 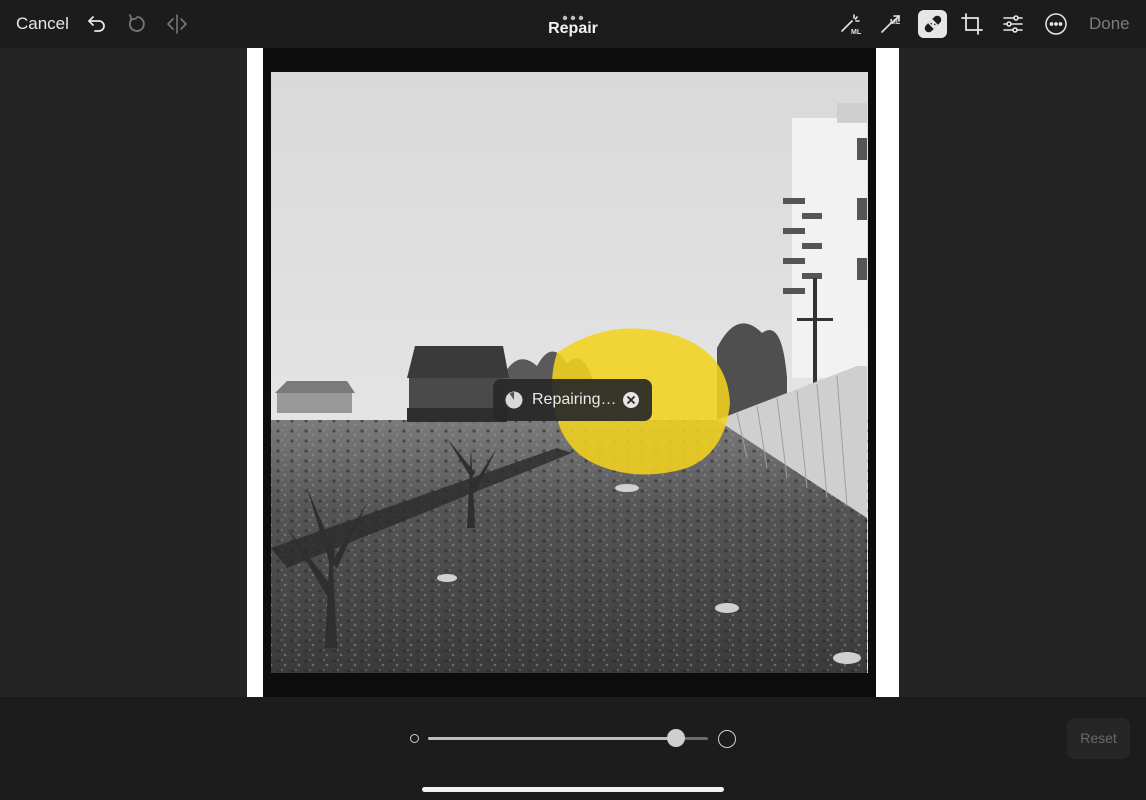 What do you see at coordinates (573, 789) in the screenshot?
I see `home-indicator` at bounding box center [573, 789].